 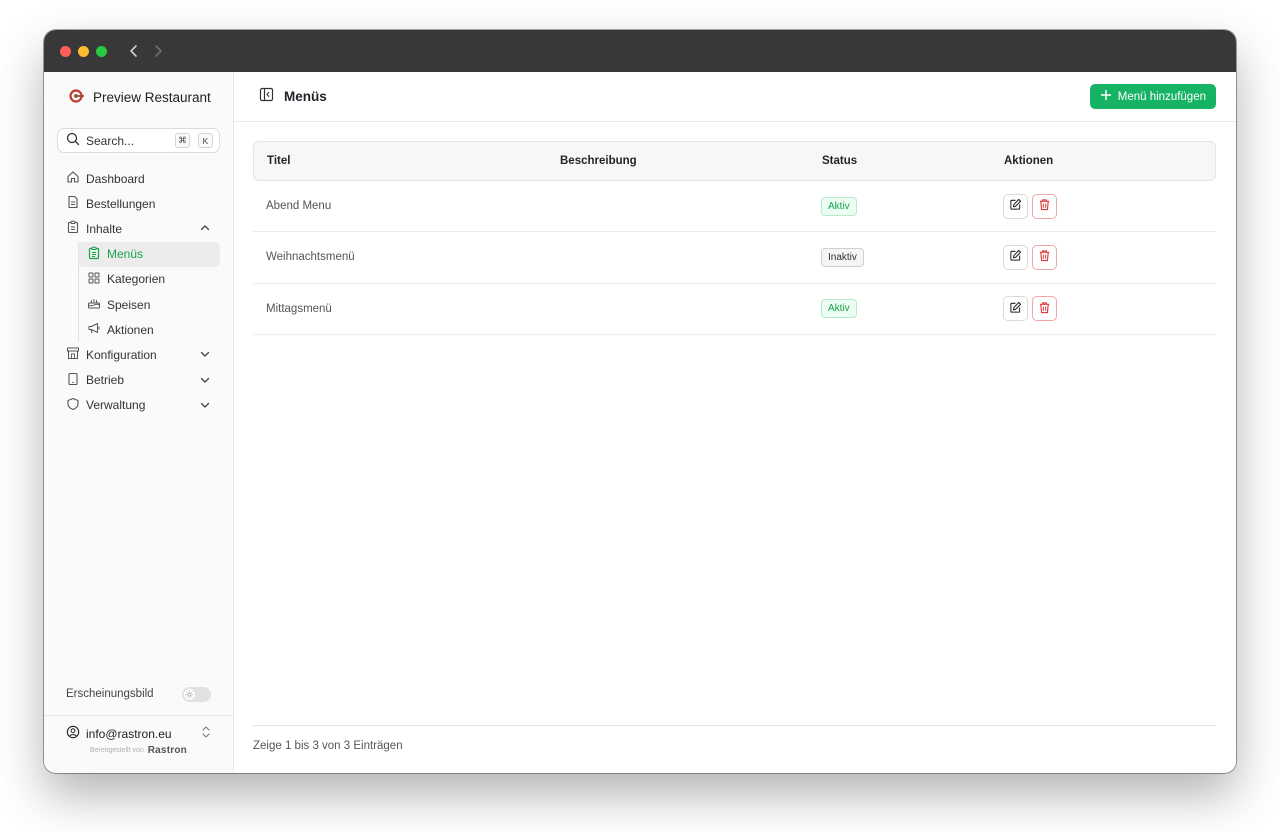 What do you see at coordinates (734, 309) in the screenshot?
I see `table-row: Mittagsmenü Aktiv` at bounding box center [734, 309].